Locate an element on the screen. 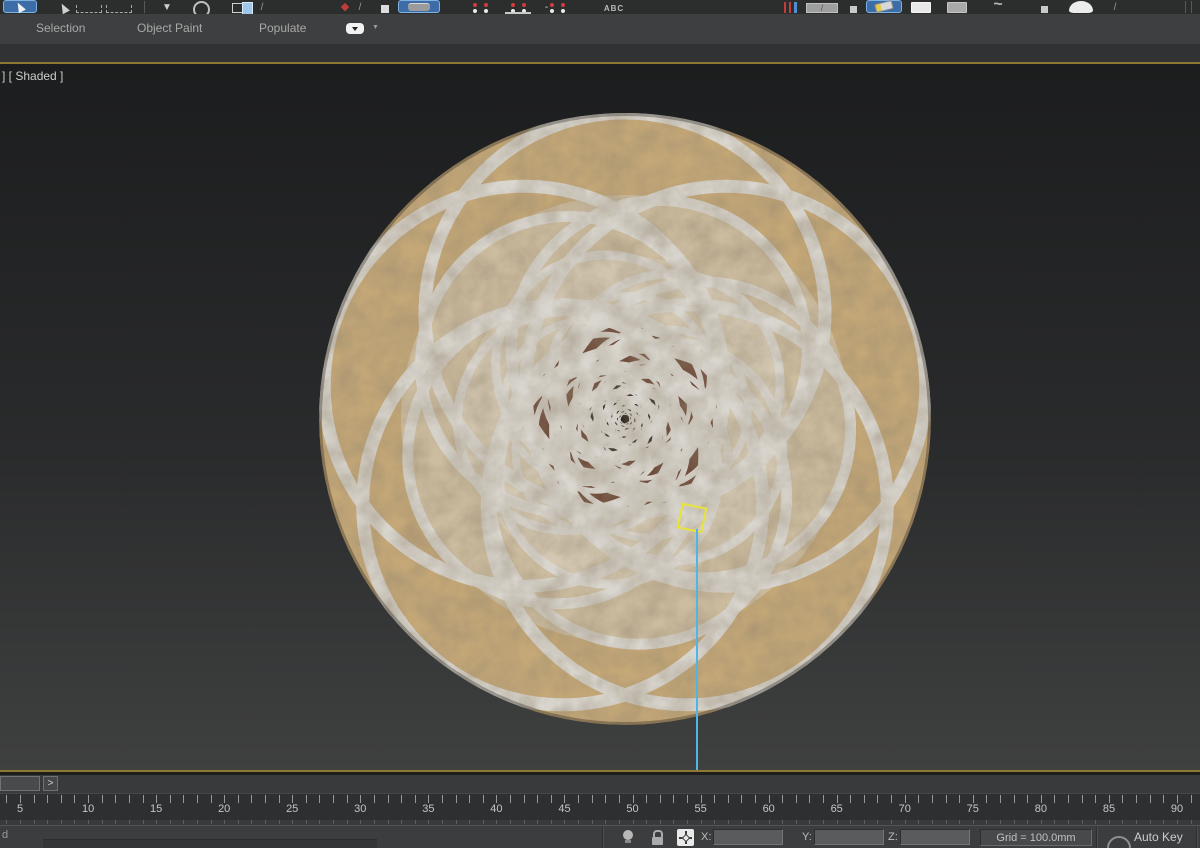 Image resolution: width=1200 pixels, height=848 pixels. window-crossing-icon is located at coordinates (239, 7).